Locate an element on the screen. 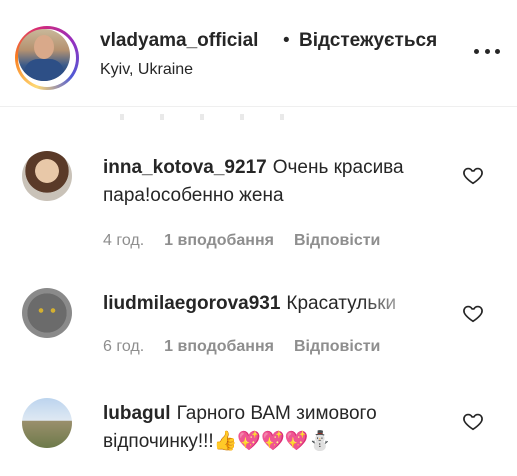 The width and height of the screenshot is (517, 476). comment-meta: 6 год. 1 вподобання Відповісти is located at coordinates (241, 347).